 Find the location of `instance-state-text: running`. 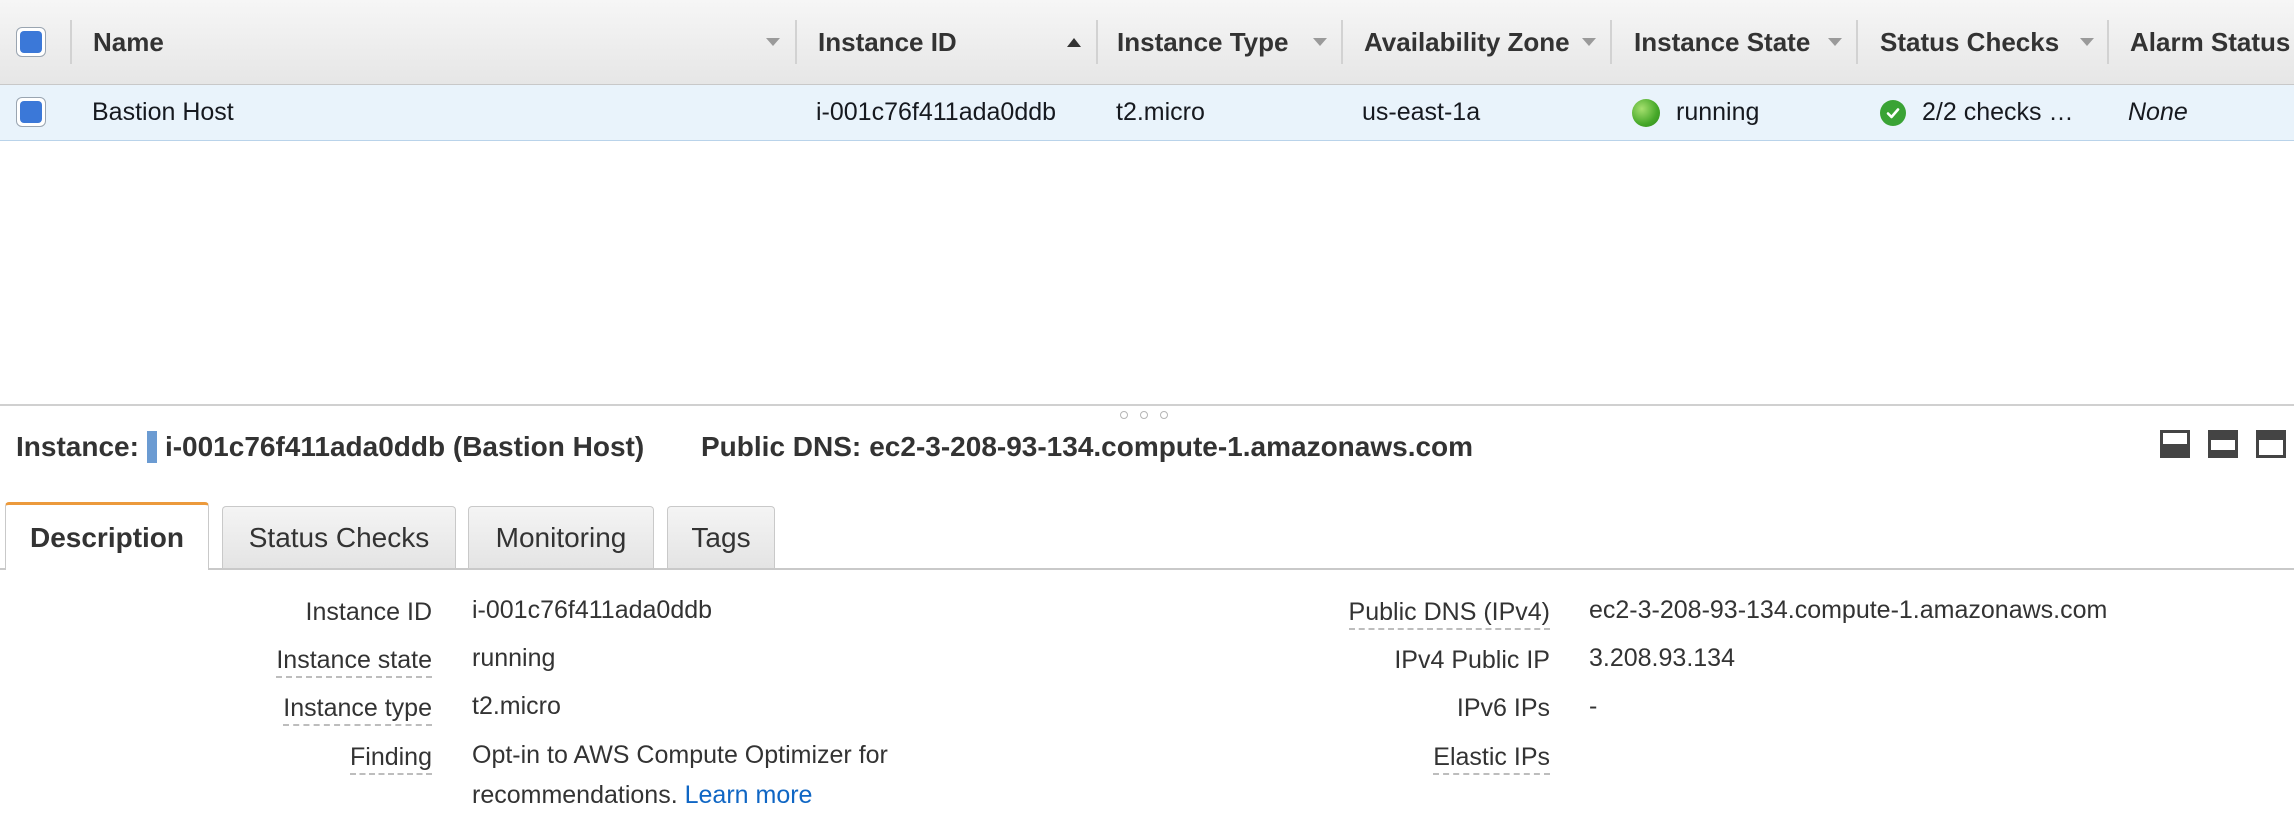

instance-state-text: running is located at coordinates (1718, 112).